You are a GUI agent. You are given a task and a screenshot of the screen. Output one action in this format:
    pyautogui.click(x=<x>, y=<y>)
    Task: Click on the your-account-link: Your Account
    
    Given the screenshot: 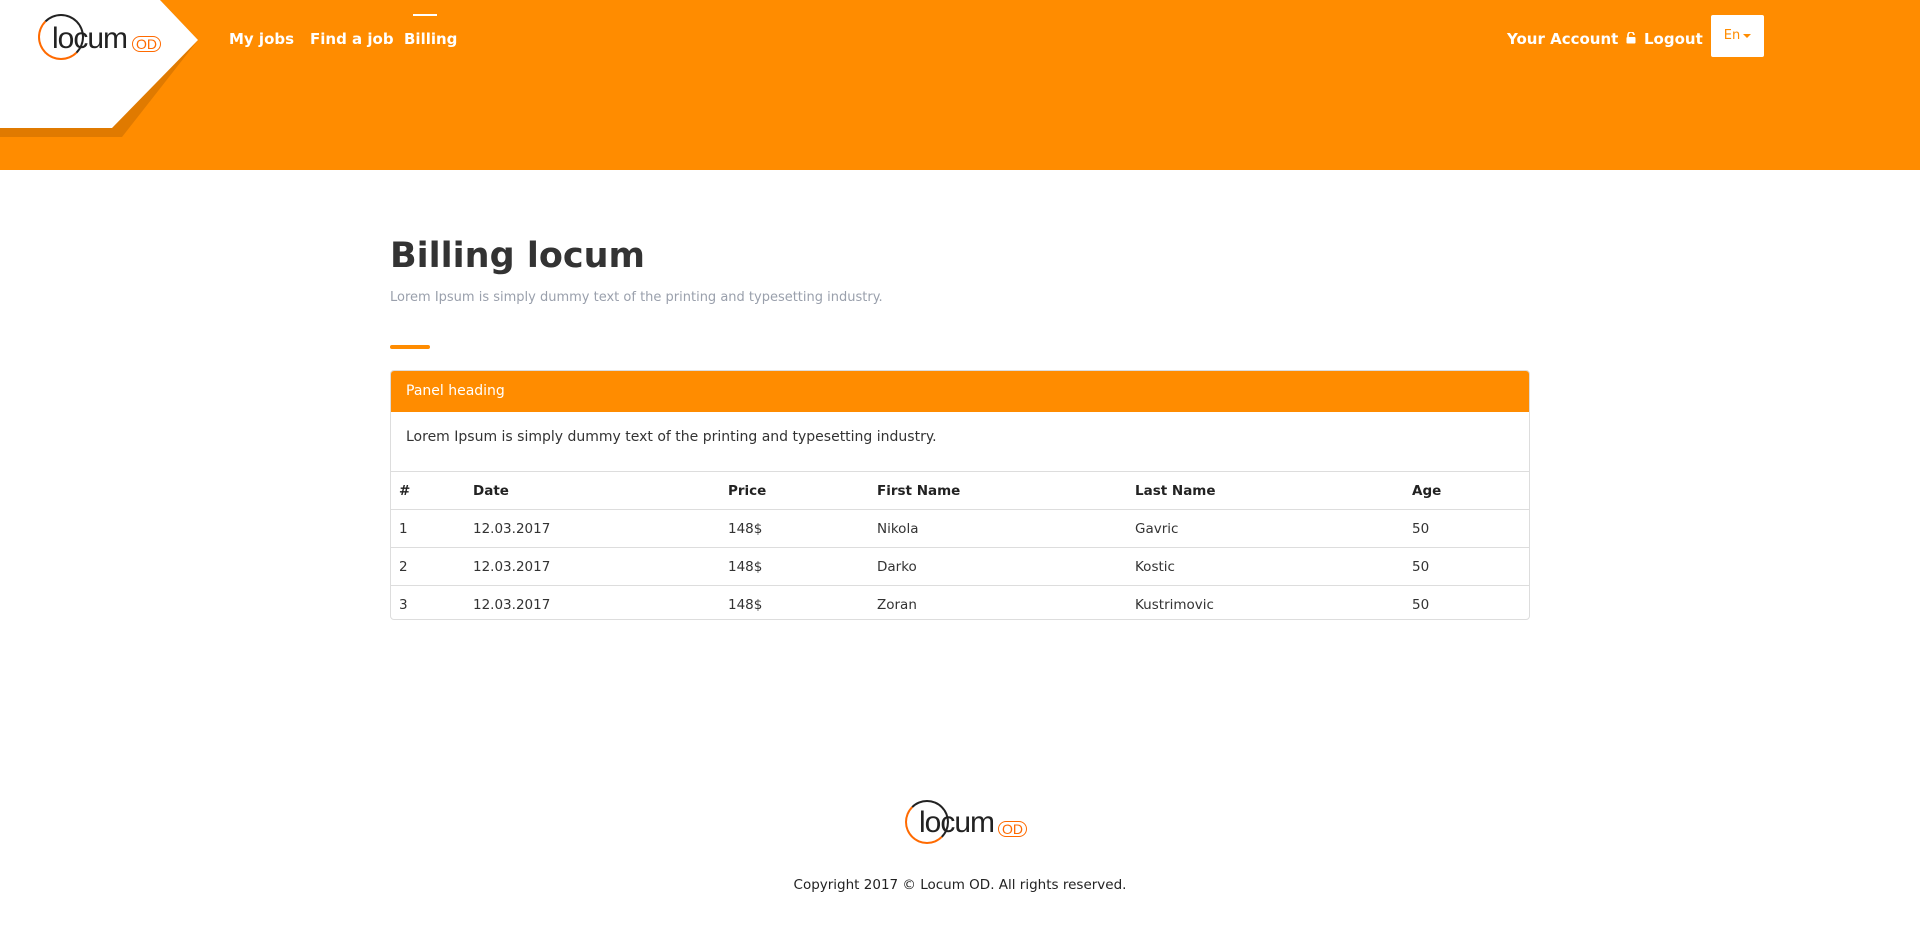 What is the action you would take?
    pyautogui.click(x=1562, y=39)
    